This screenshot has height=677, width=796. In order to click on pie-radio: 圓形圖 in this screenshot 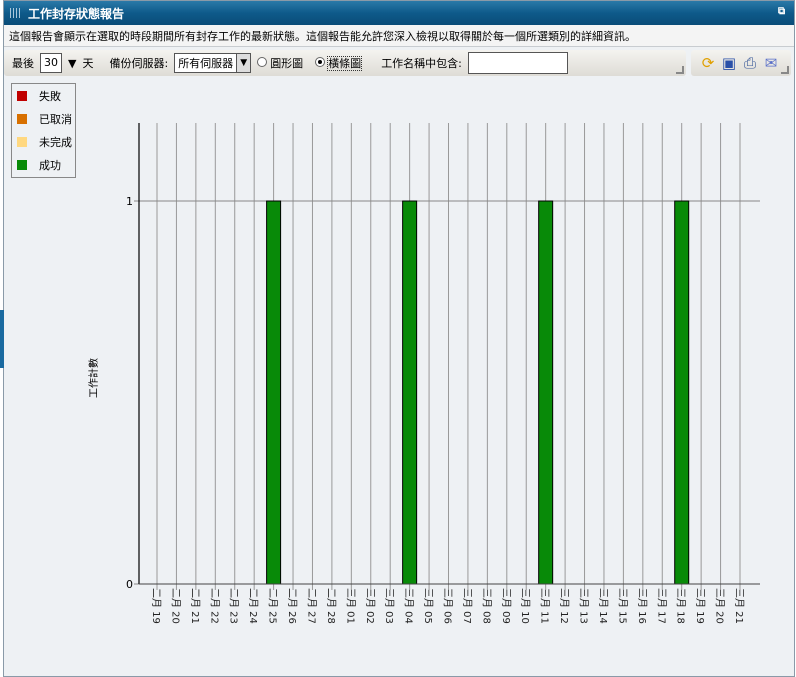, I will do `click(280, 63)`.